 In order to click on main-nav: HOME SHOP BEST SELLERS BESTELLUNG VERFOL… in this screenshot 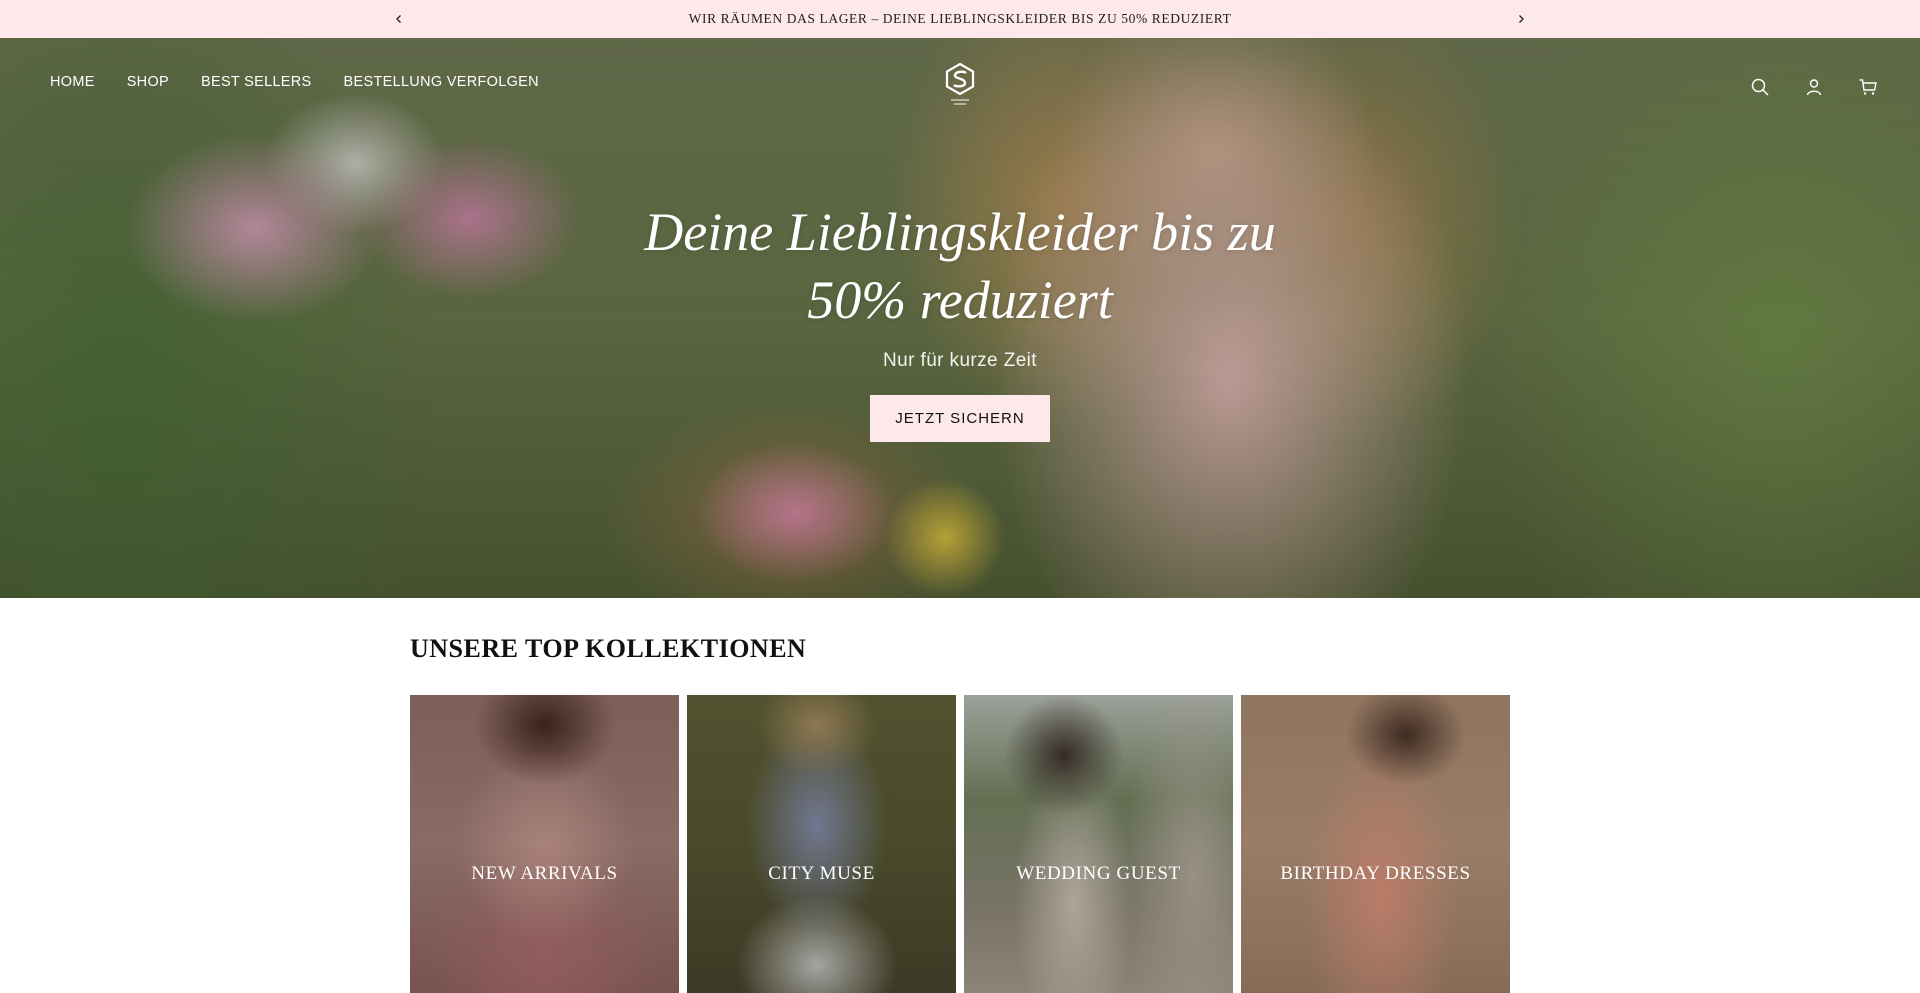, I will do `click(294, 82)`.